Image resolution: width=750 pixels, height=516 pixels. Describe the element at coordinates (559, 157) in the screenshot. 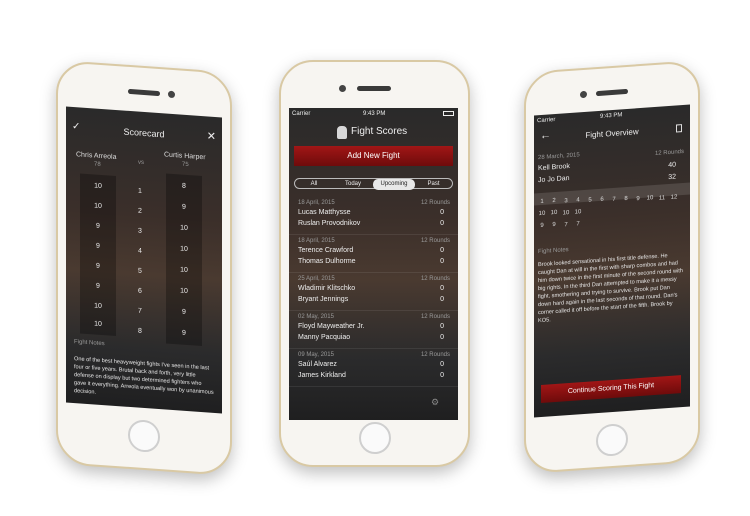

I see `fight-date: 28 March, 2015` at that location.